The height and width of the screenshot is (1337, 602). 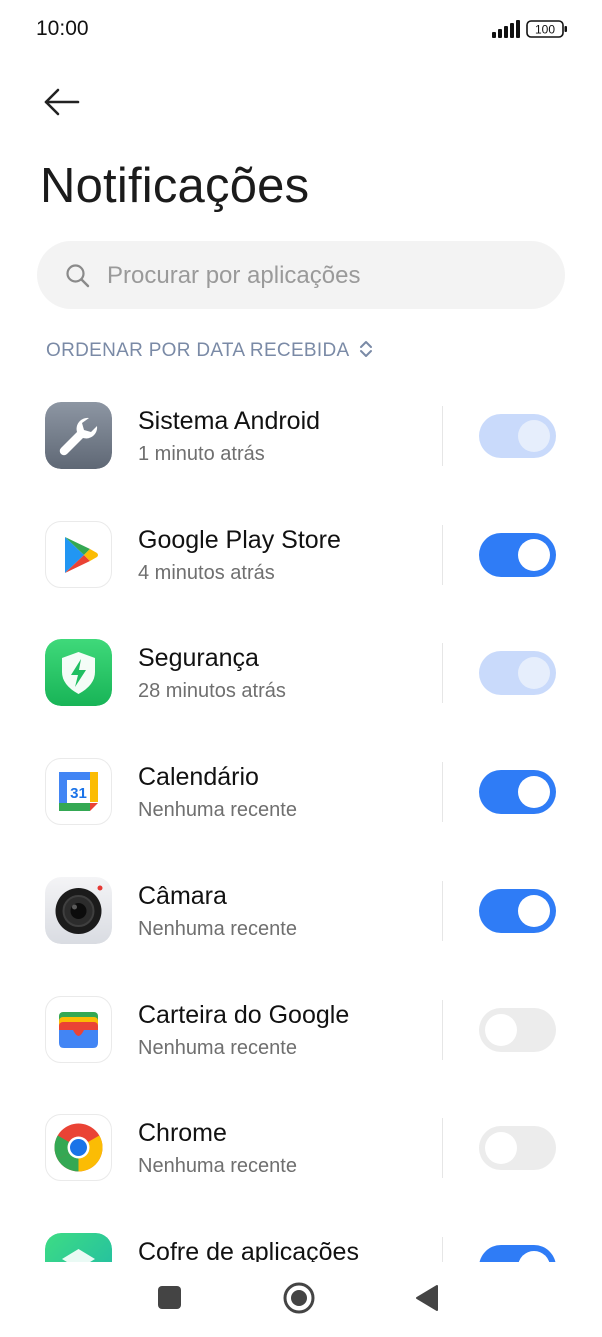 What do you see at coordinates (78, 278) in the screenshot?
I see `search-icon` at bounding box center [78, 278].